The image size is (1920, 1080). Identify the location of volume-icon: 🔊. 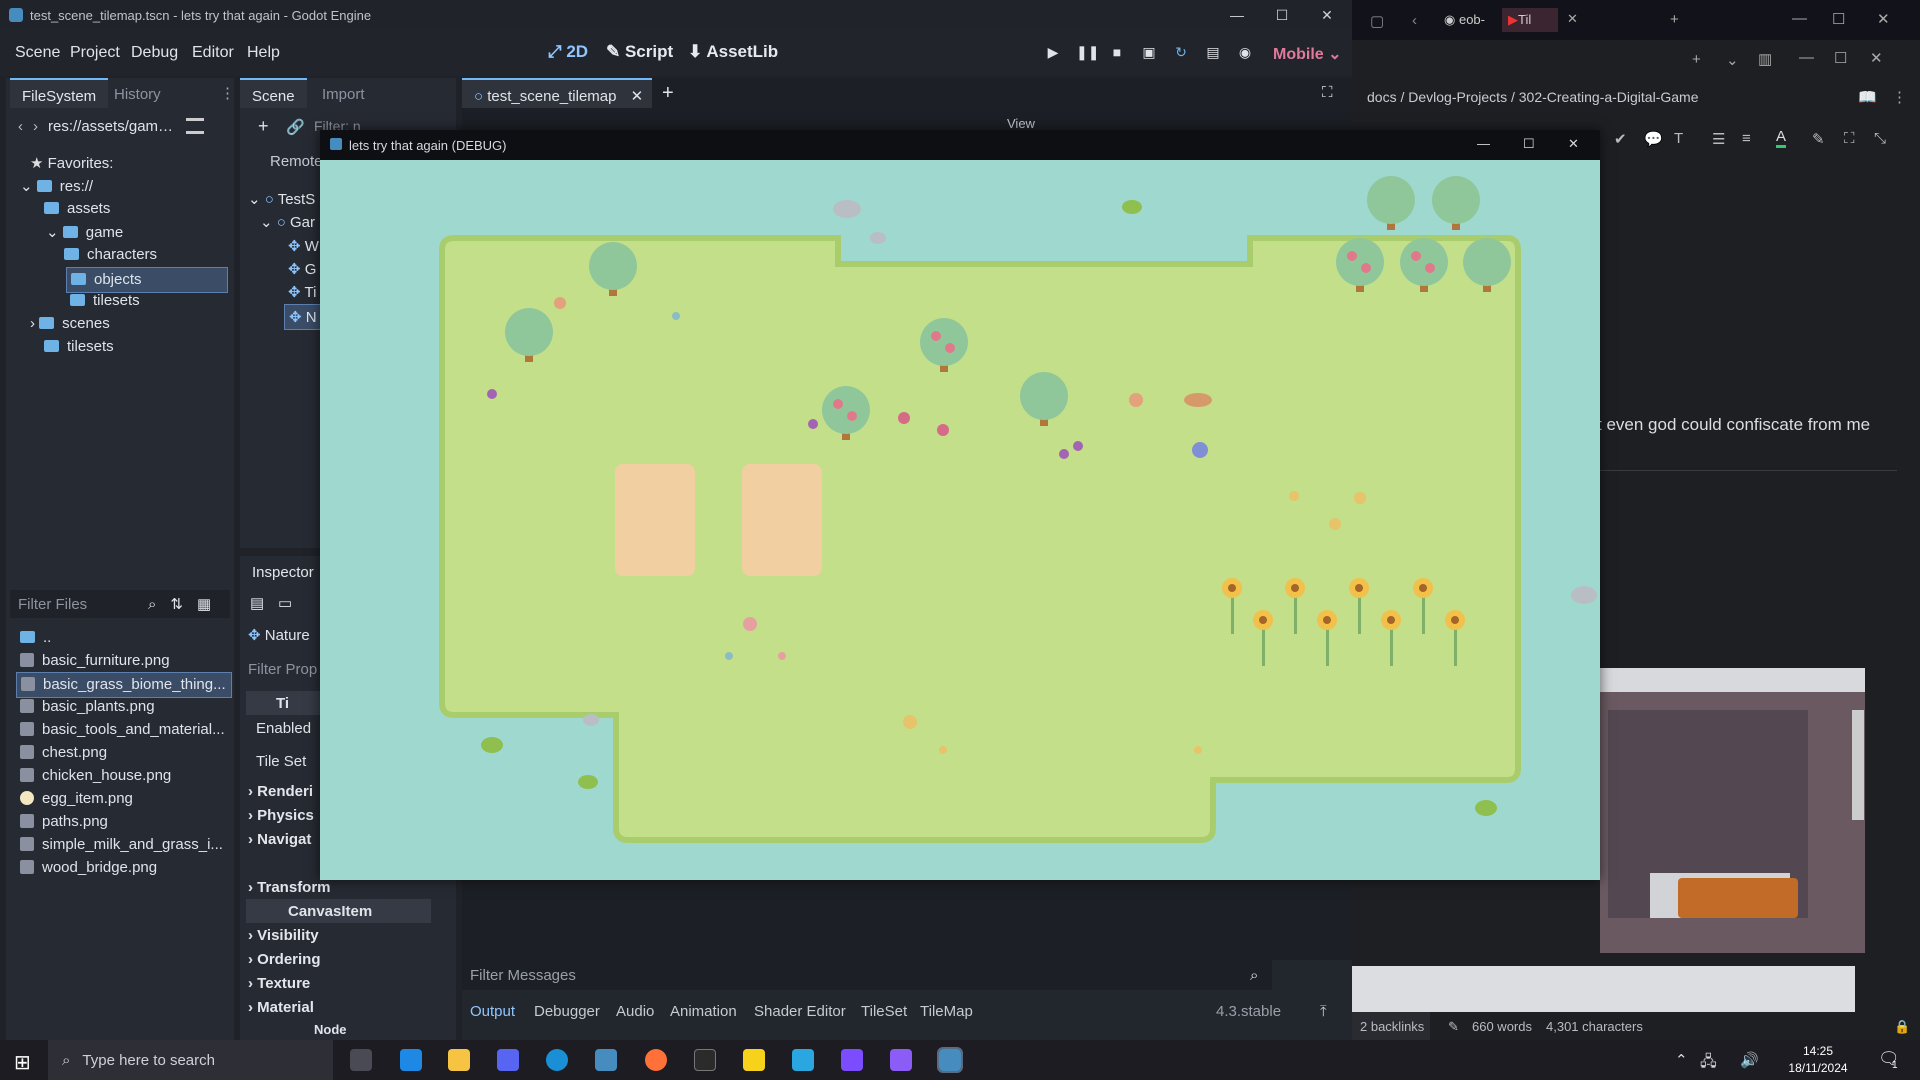
(1749, 1060).